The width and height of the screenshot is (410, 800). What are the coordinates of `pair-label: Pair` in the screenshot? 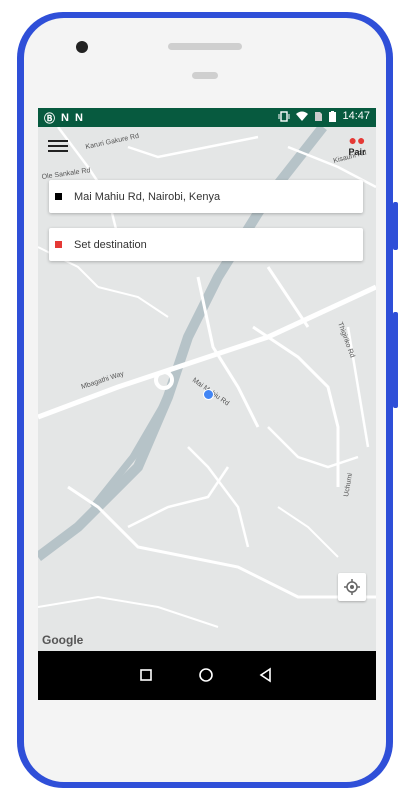 It's located at (357, 152).